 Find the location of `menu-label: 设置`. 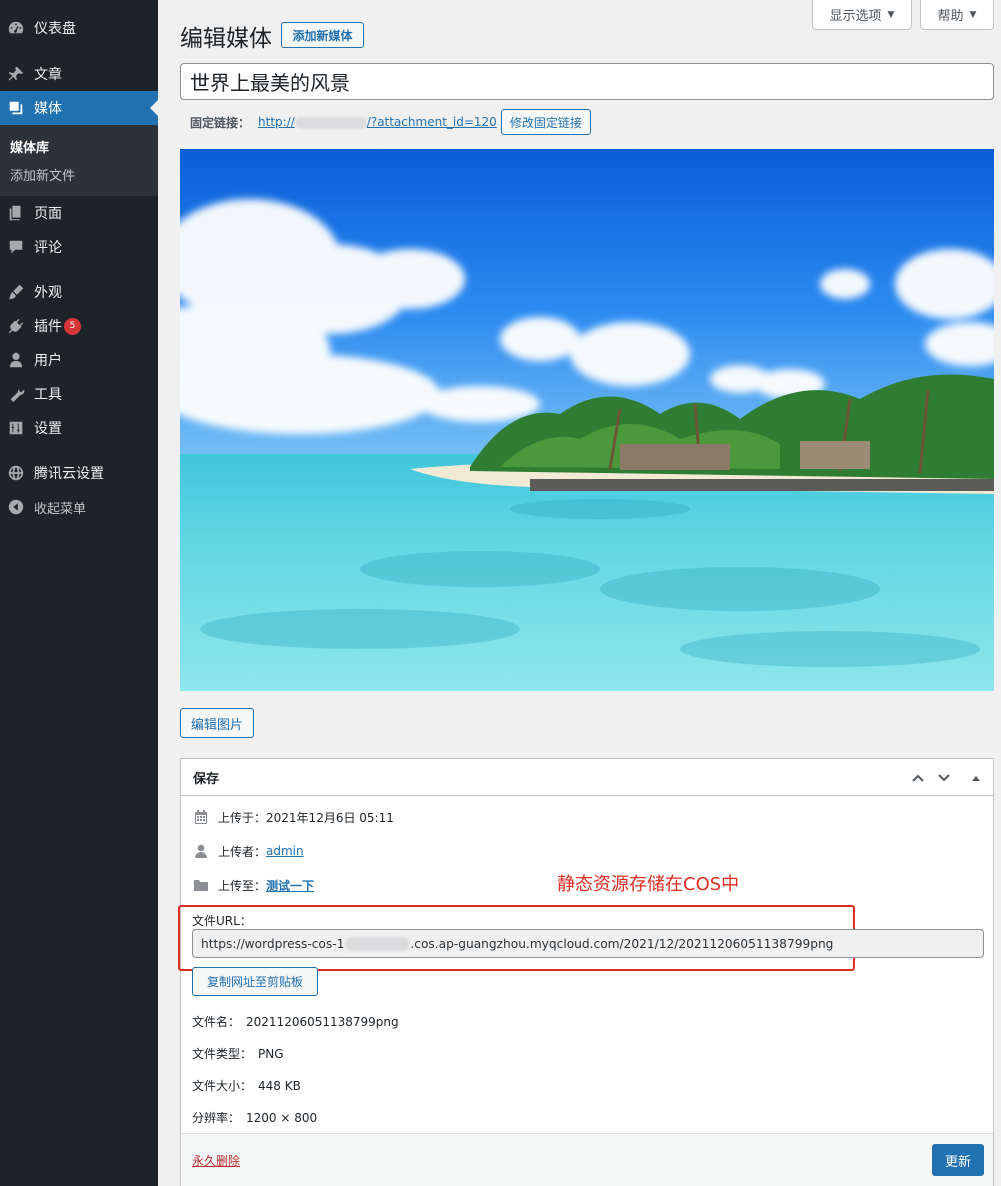

menu-label: 设置 is located at coordinates (48, 429).